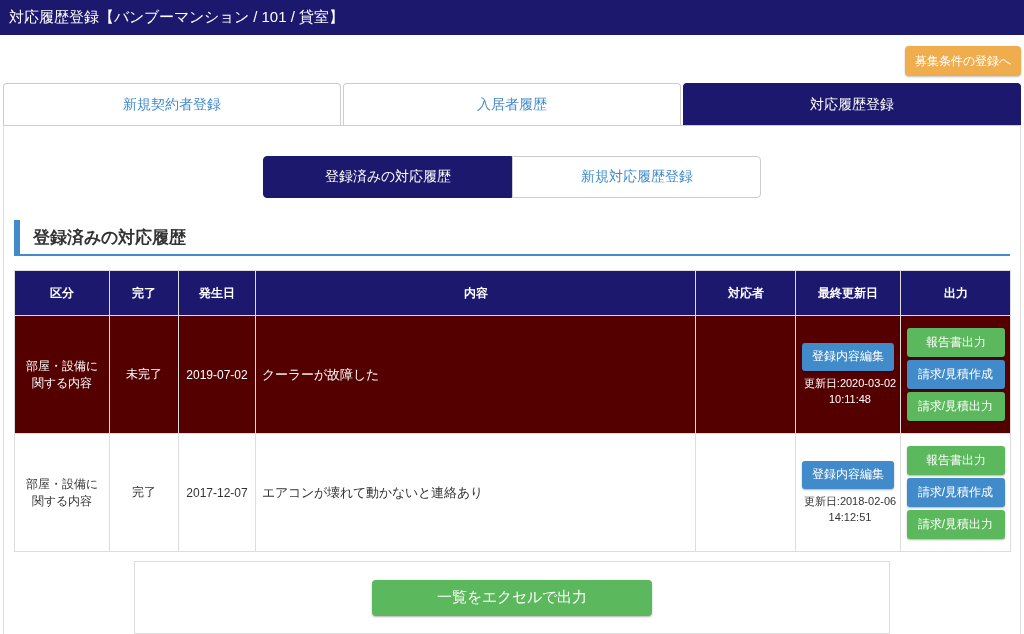 The width and height of the screenshot is (1024, 634). I want to click on sub-tab: 登録済みの対応履歴, so click(387, 177).